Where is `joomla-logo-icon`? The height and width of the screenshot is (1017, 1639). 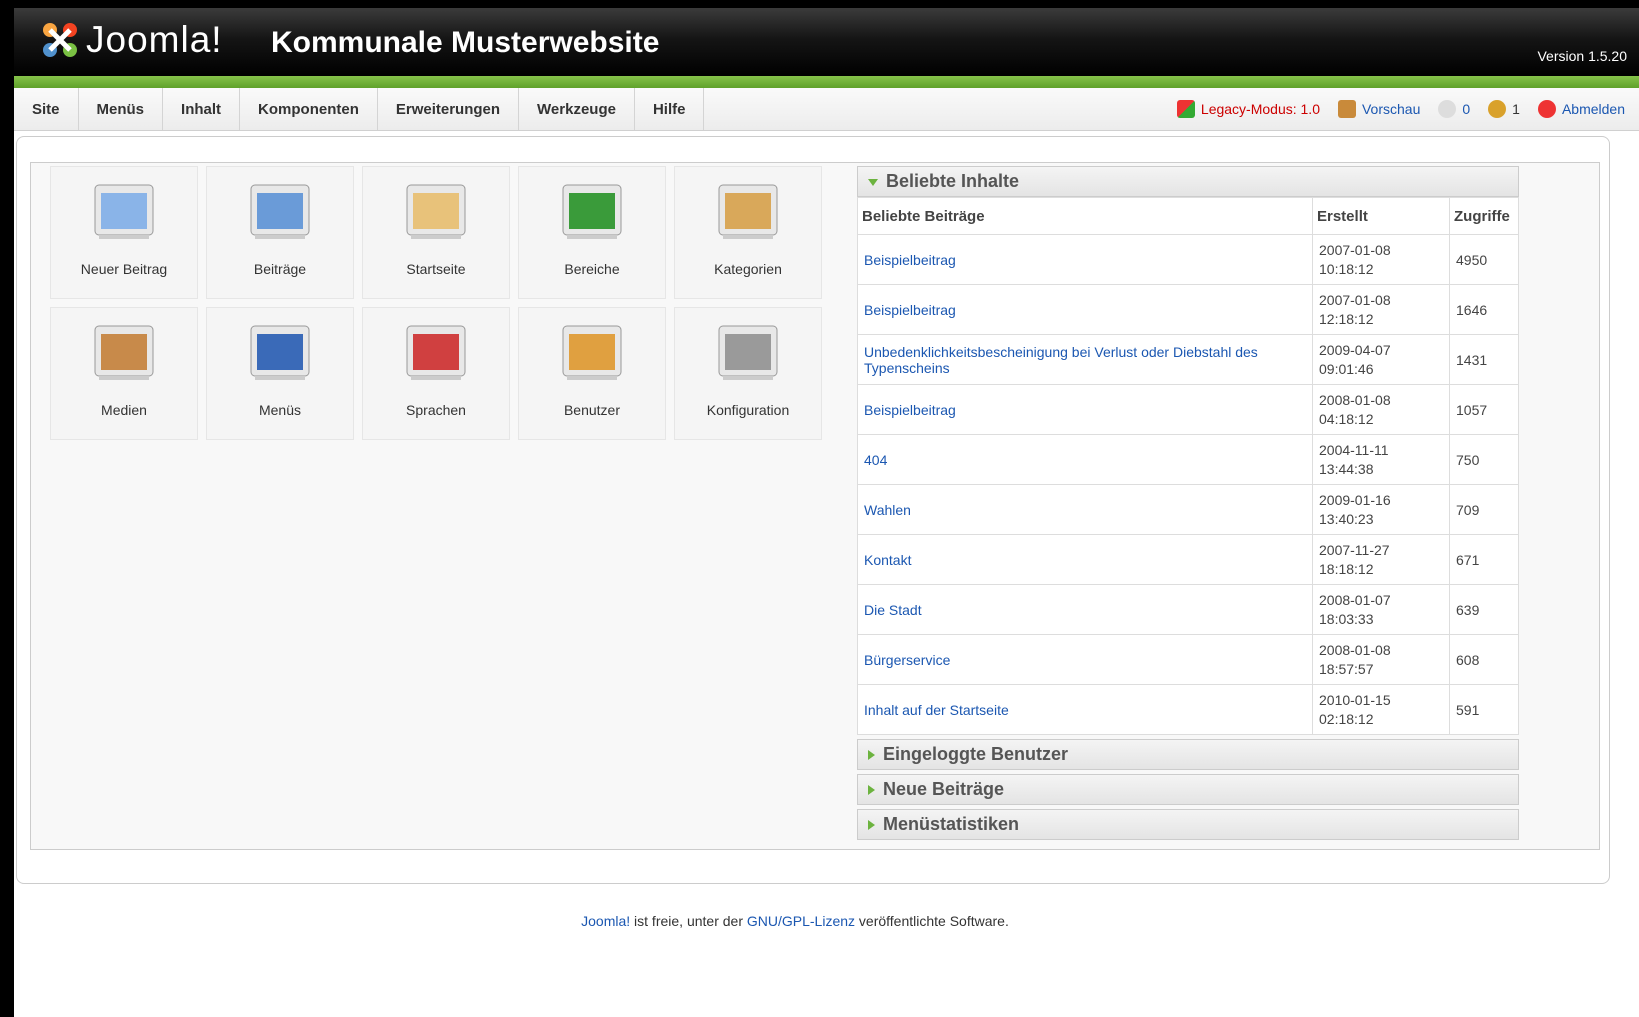
joomla-logo-icon is located at coordinates (60, 40).